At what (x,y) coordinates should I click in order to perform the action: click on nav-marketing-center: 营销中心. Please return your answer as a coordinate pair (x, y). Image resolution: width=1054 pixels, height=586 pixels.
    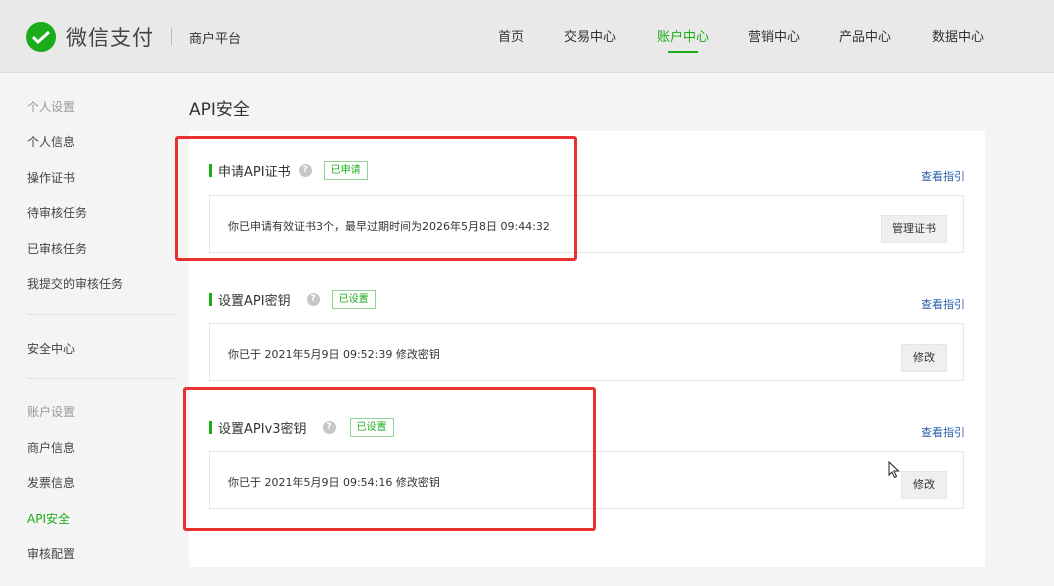
    Looking at the image, I should click on (774, 35).